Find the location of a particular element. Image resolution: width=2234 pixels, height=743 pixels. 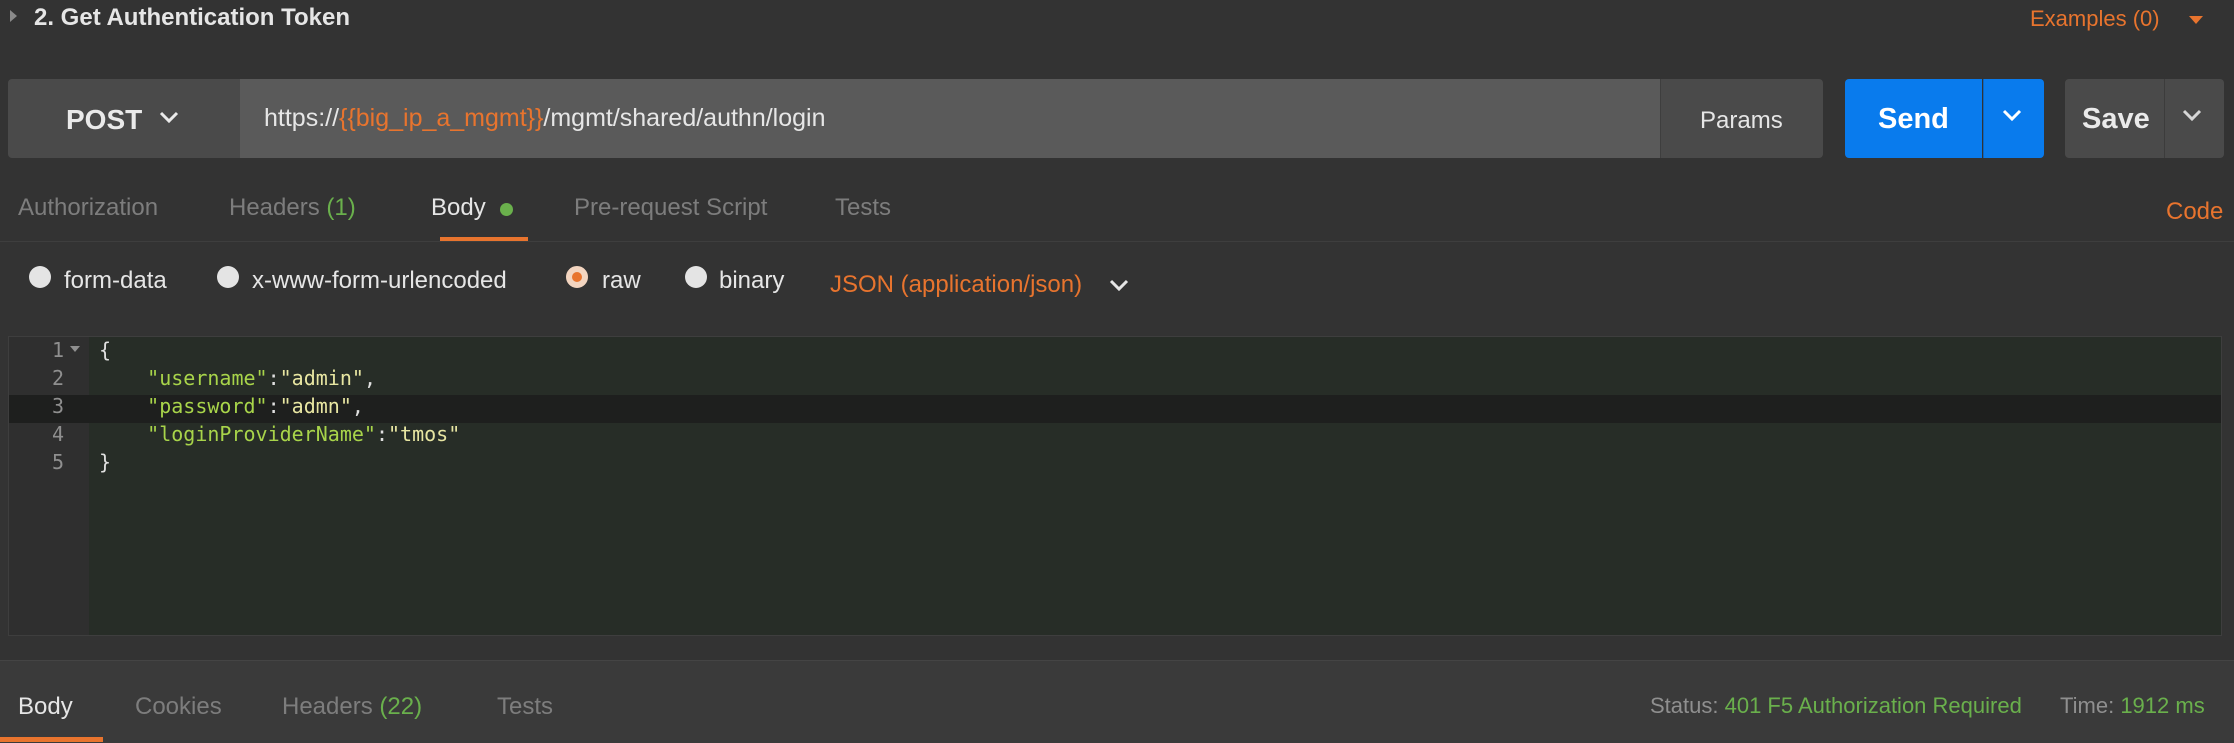

tab-tests: Tests is located at coordinates (863, 208).